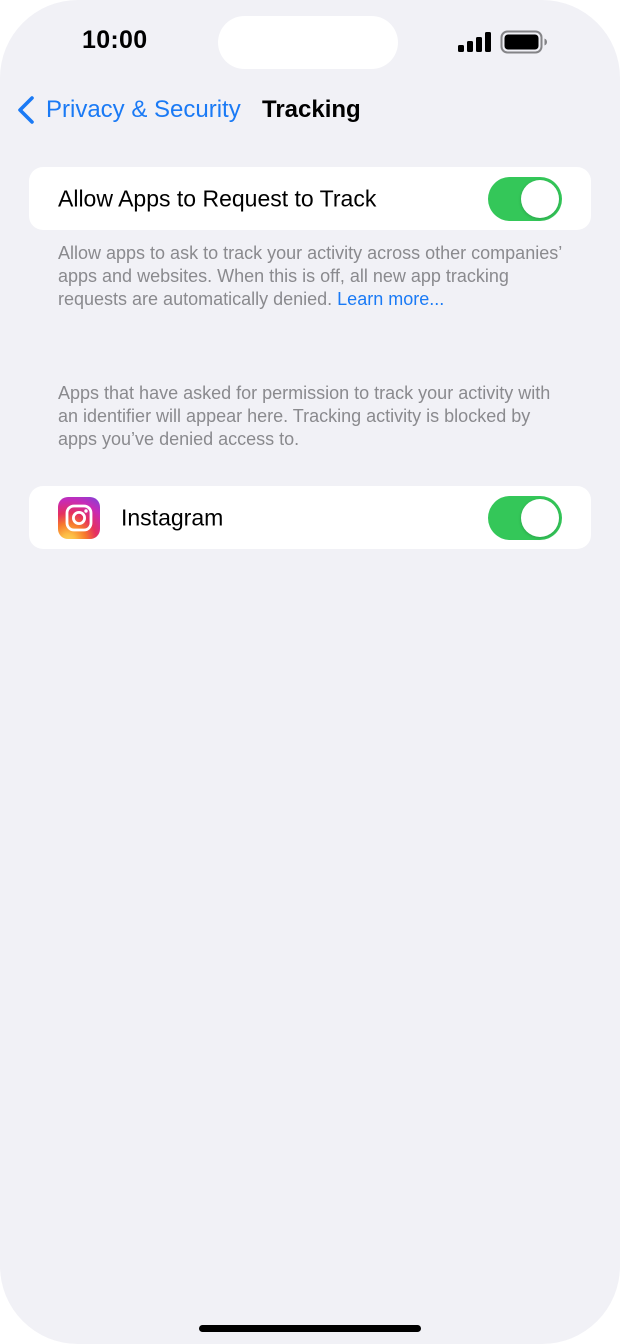  I want to click on navigation-bar: Privacy & Security Tracking, so click(310, 110).